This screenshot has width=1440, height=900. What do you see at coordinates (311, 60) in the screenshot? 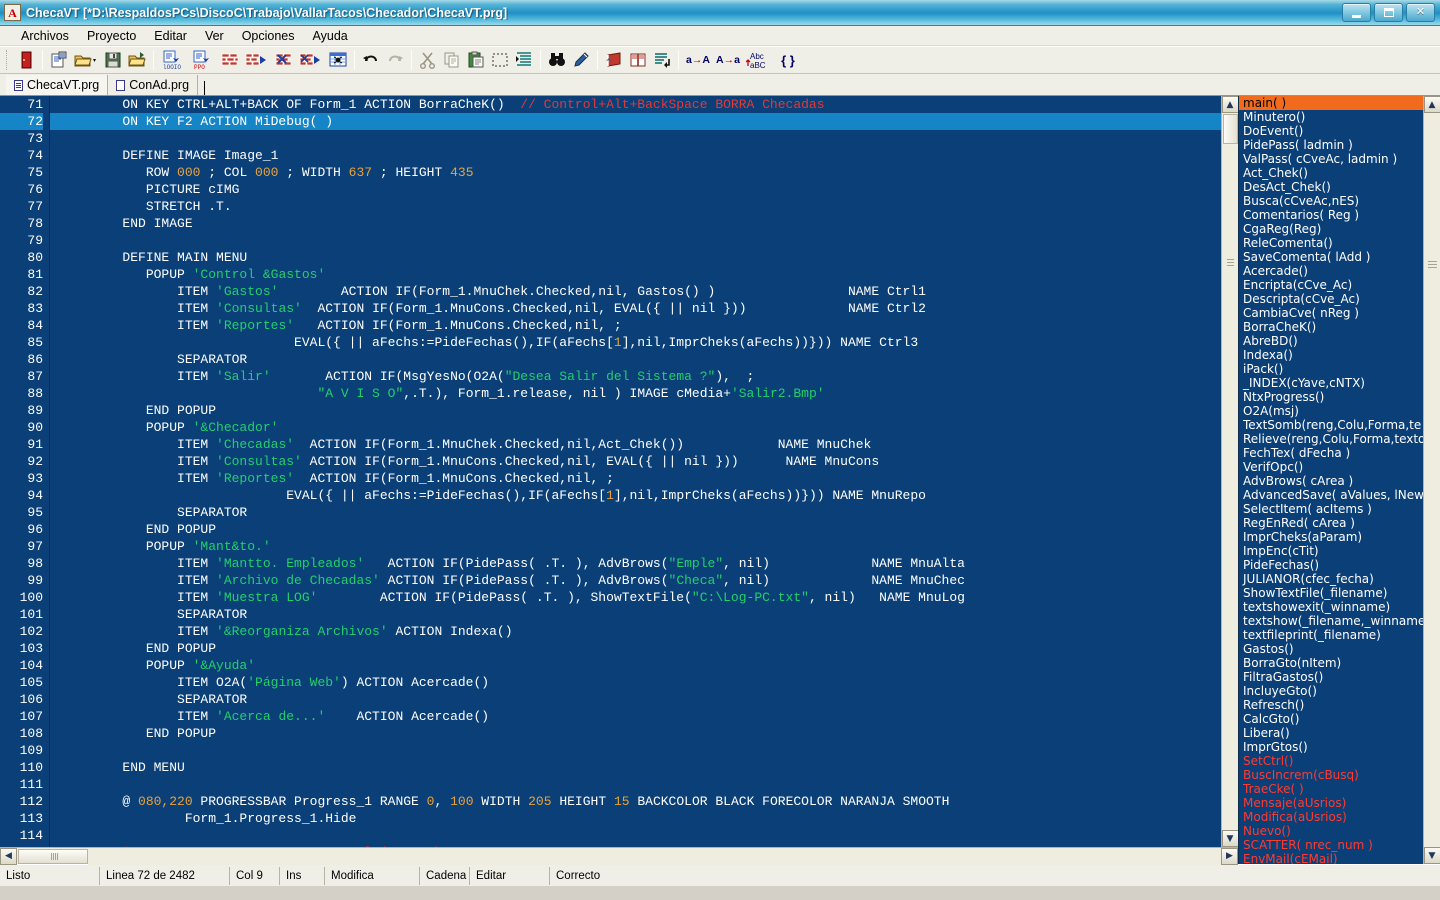
I see `rebuild-run-wall-icon` at bounding box center [311, 60].